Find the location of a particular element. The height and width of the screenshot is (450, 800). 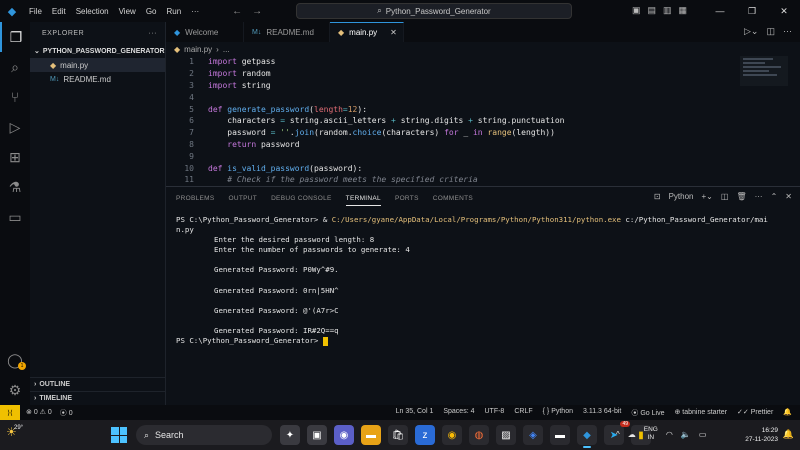

tab-problems: PROBLEMS is located at coordinates (195, 198).